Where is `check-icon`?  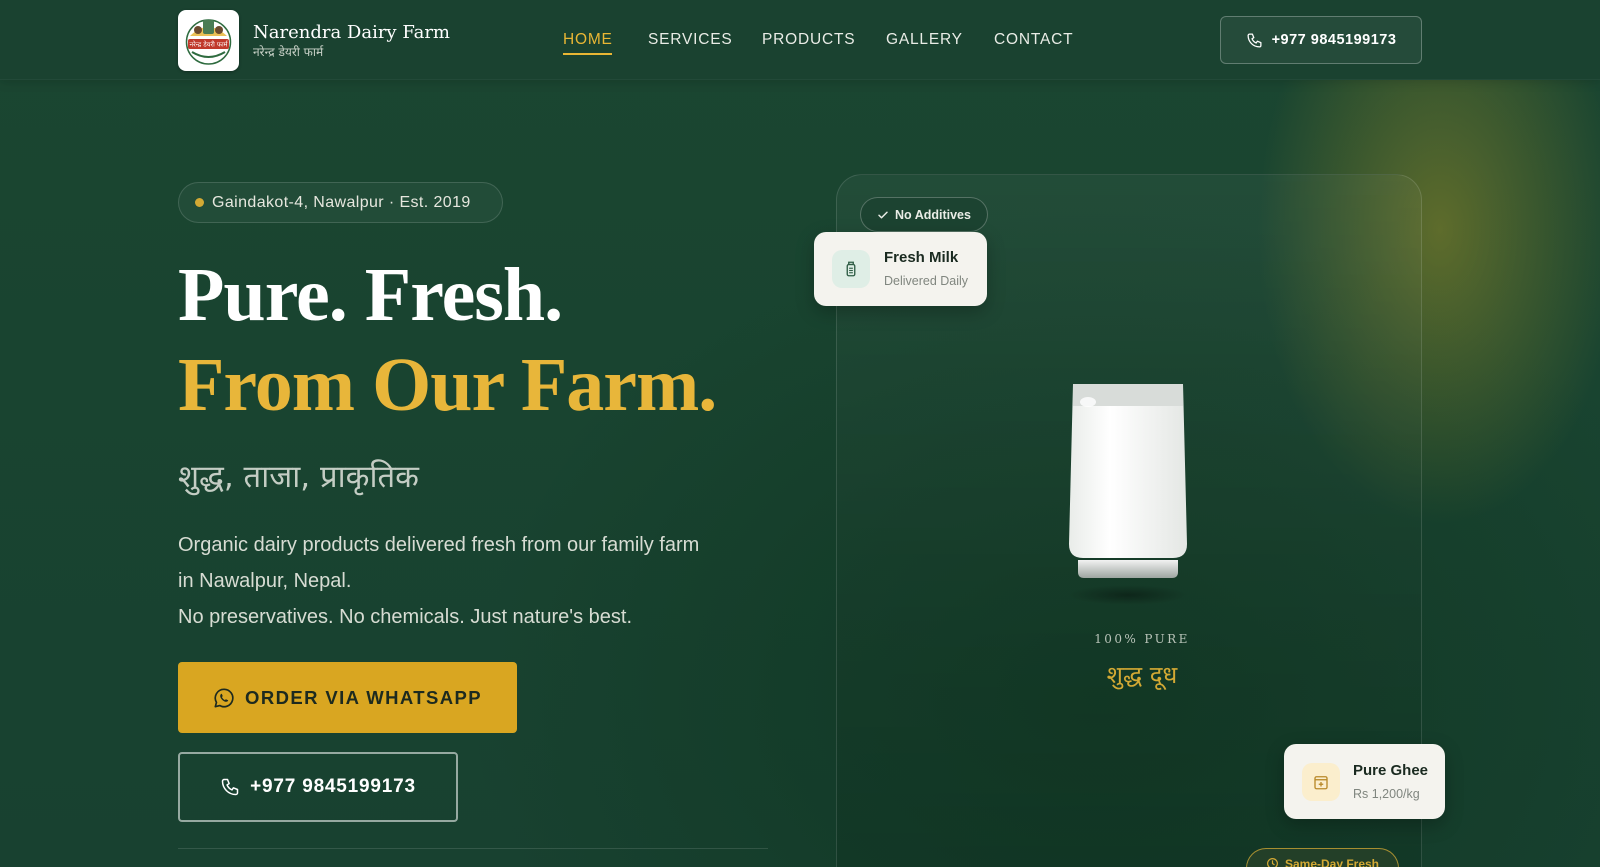
check-icon is located at coordinates (883, 214).